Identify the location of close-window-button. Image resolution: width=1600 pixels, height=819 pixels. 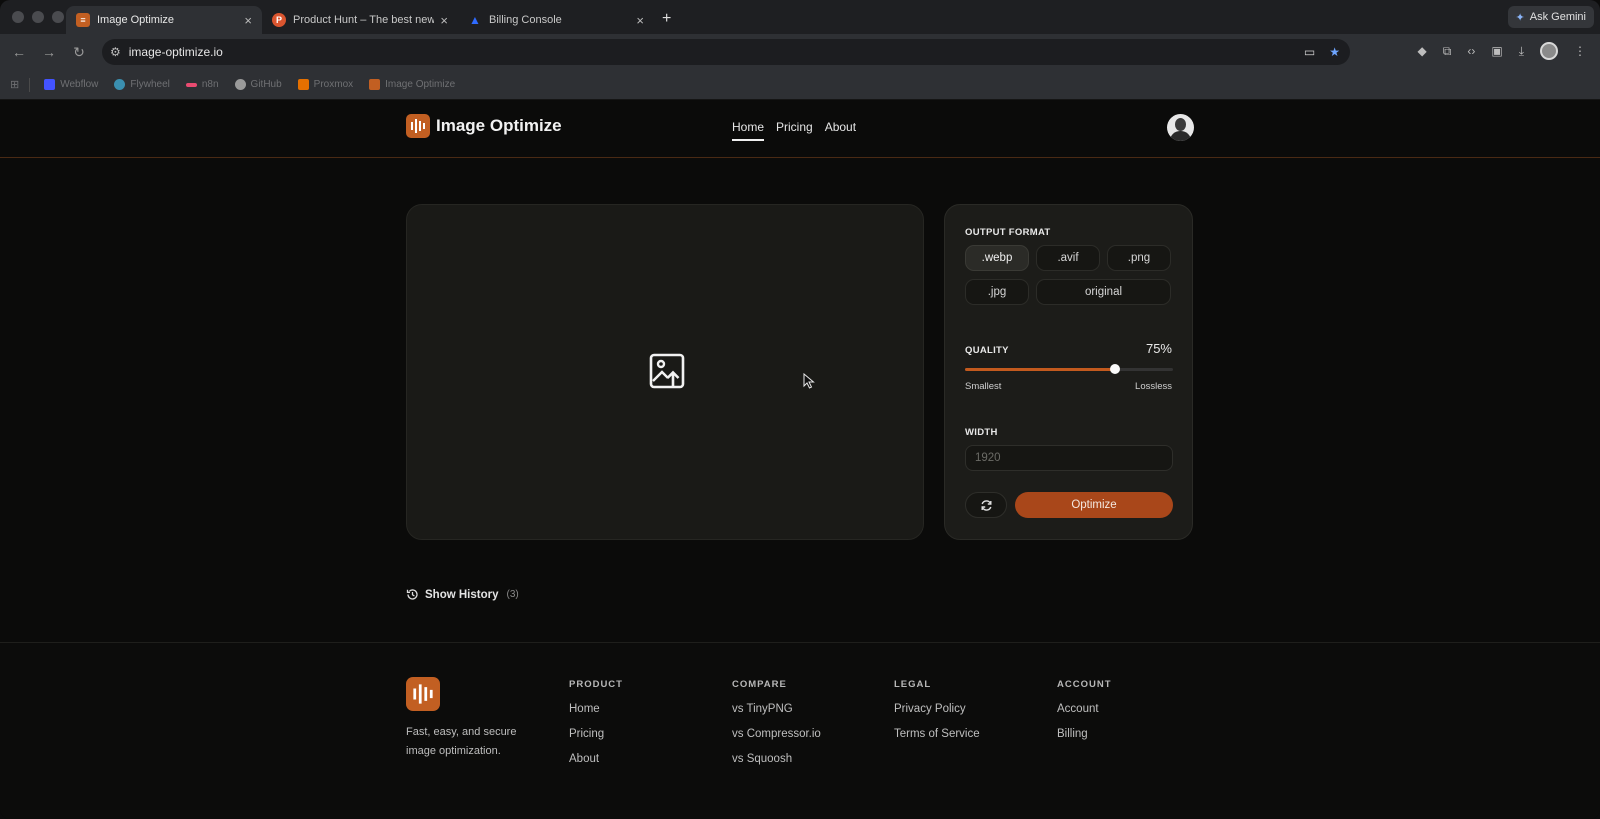
(18, 17).